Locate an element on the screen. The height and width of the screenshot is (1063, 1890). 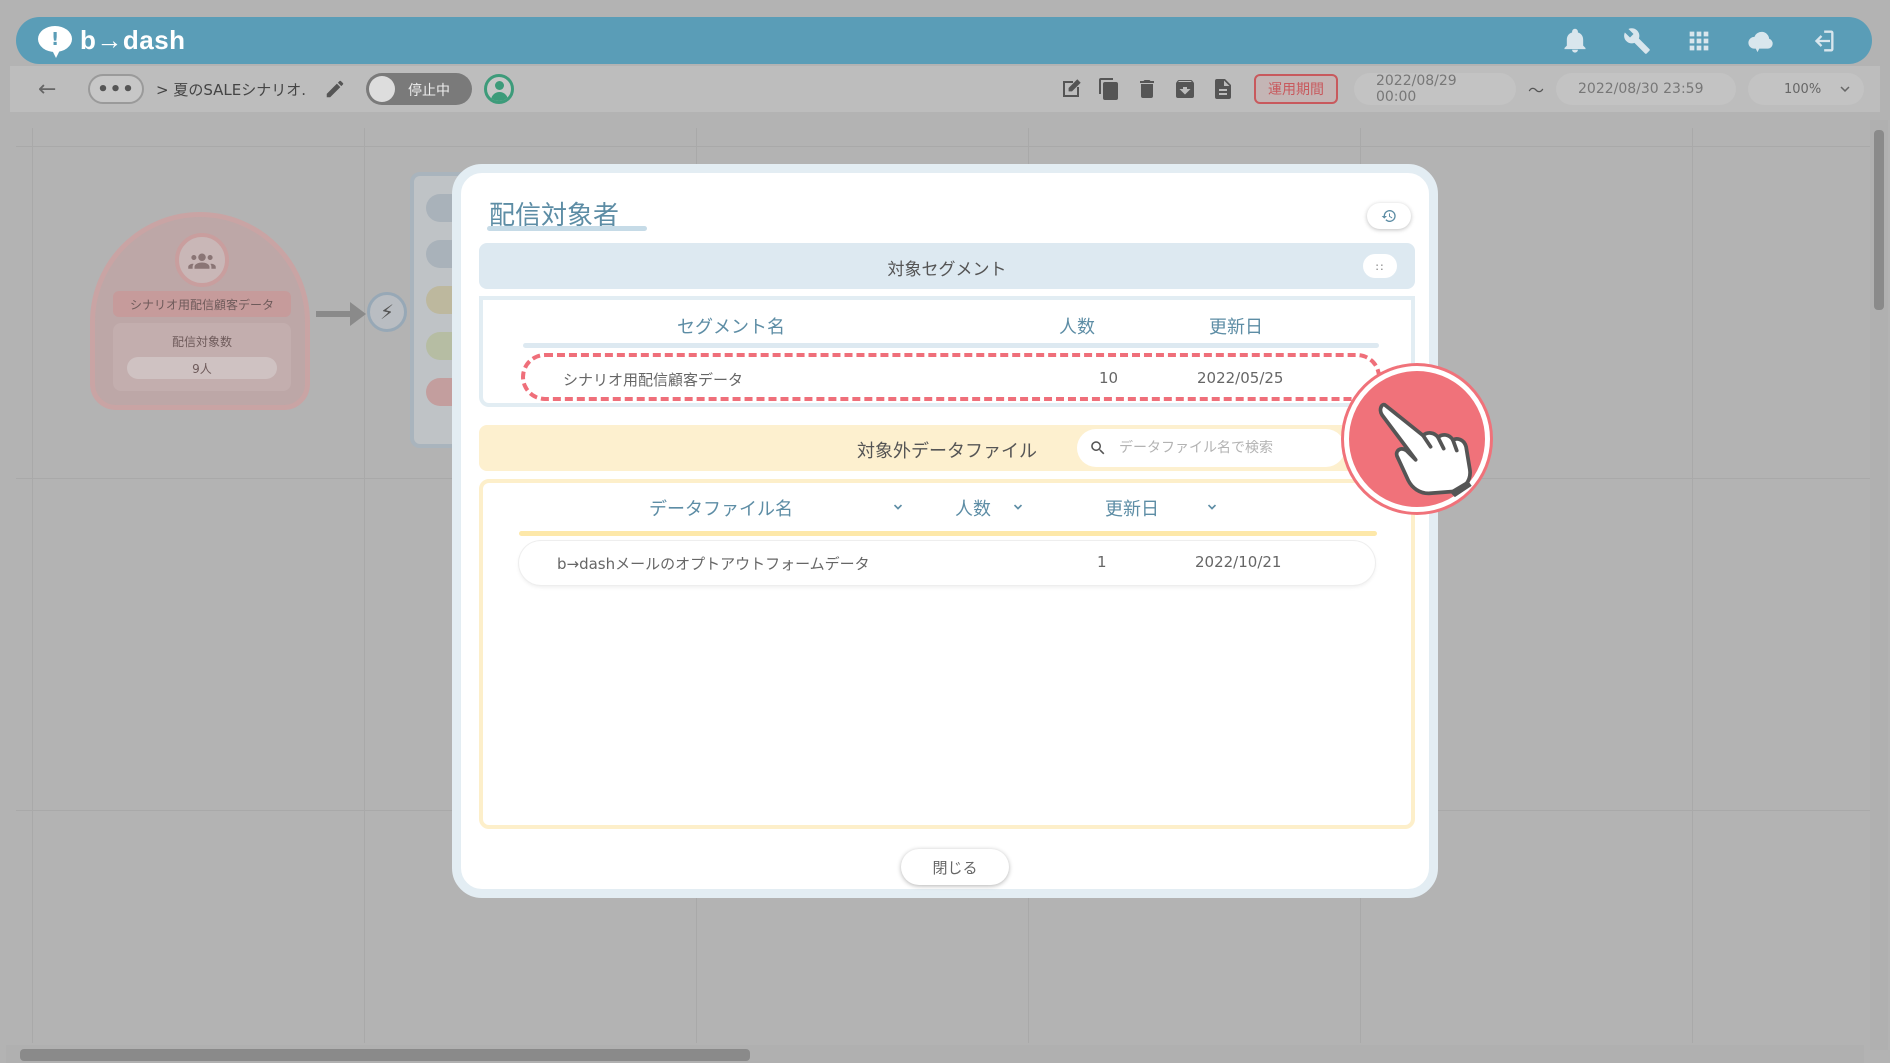
app-logo: ! b→dash is located at coordinates (111, 41).